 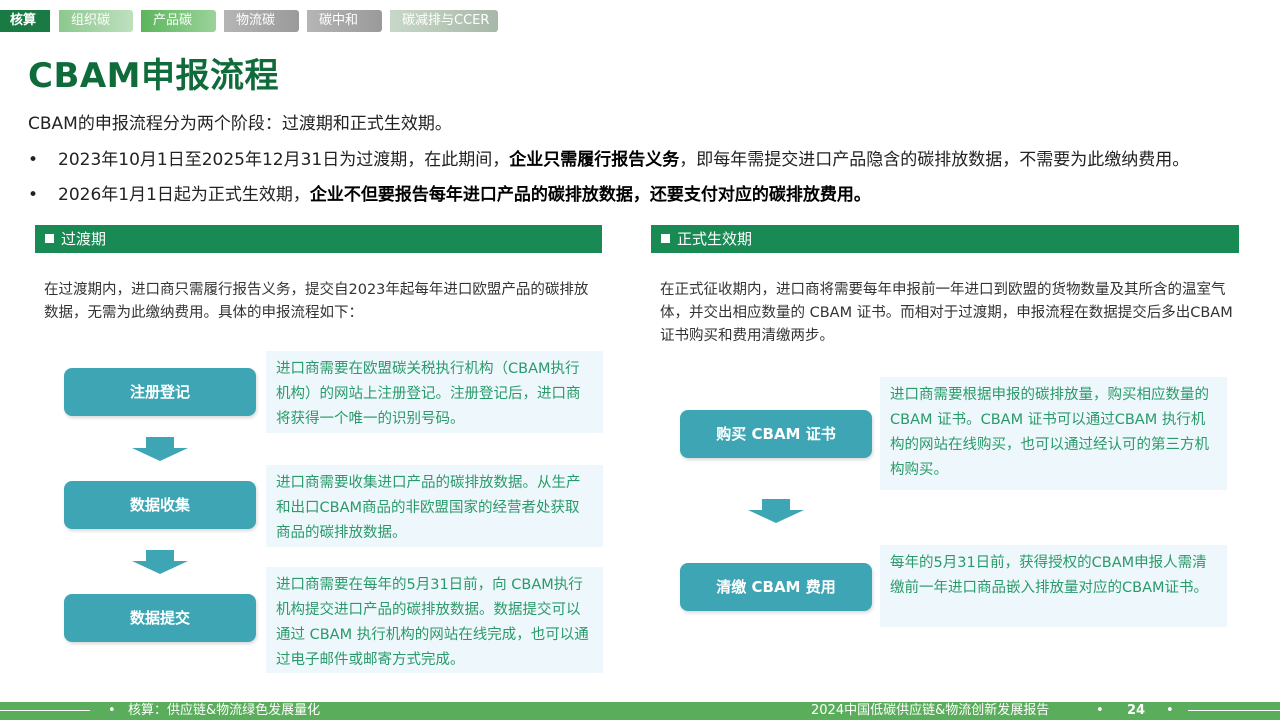 I want to click on step-register: 注册登记, so click(x=160, y=392).